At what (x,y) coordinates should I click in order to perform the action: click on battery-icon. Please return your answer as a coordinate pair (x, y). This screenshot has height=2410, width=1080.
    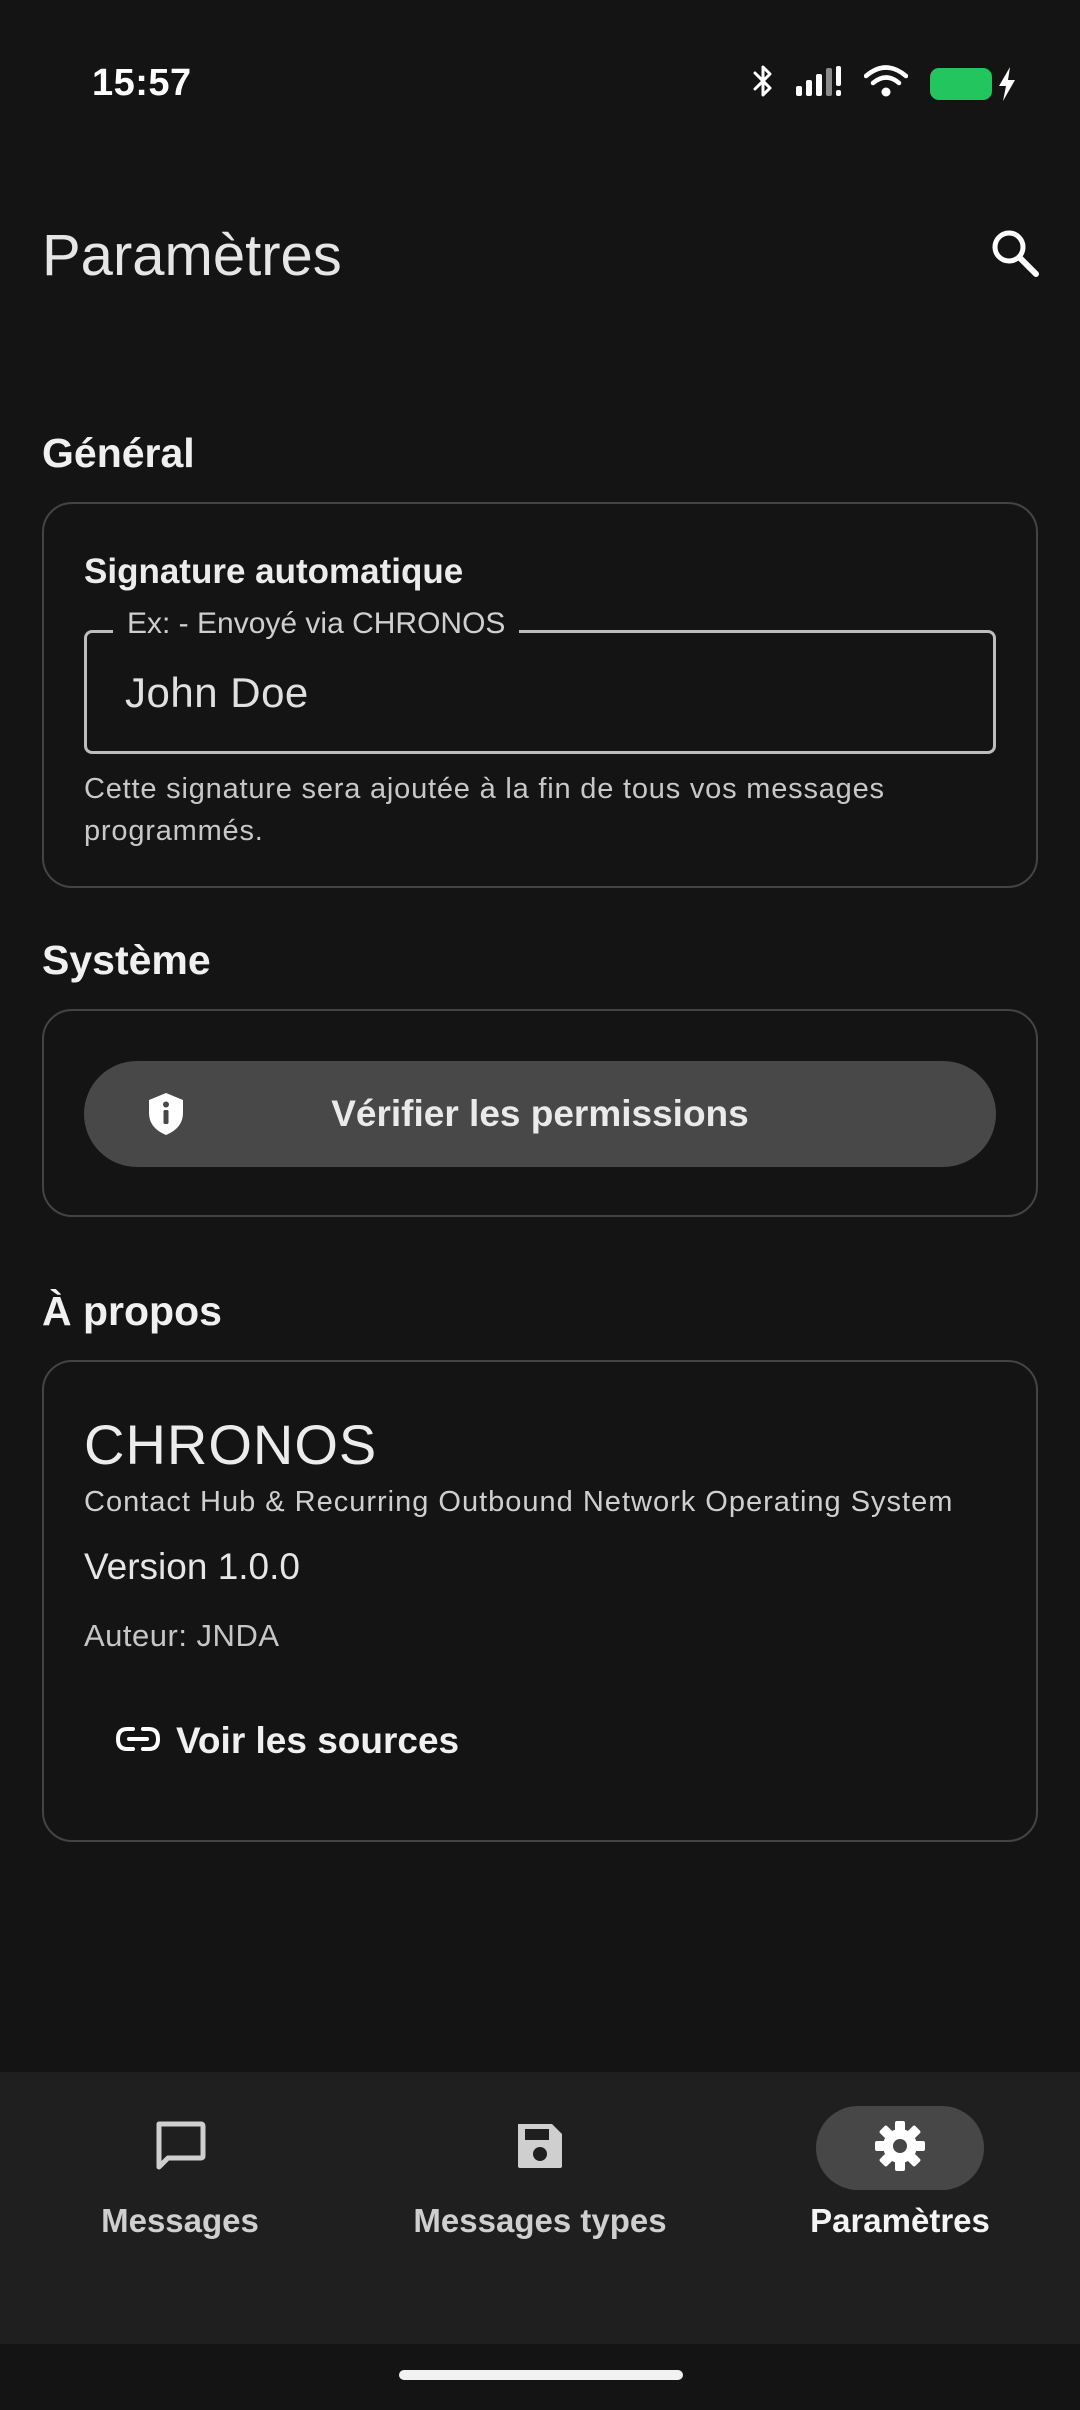
    Looking at the image, I should click on (972, 83).